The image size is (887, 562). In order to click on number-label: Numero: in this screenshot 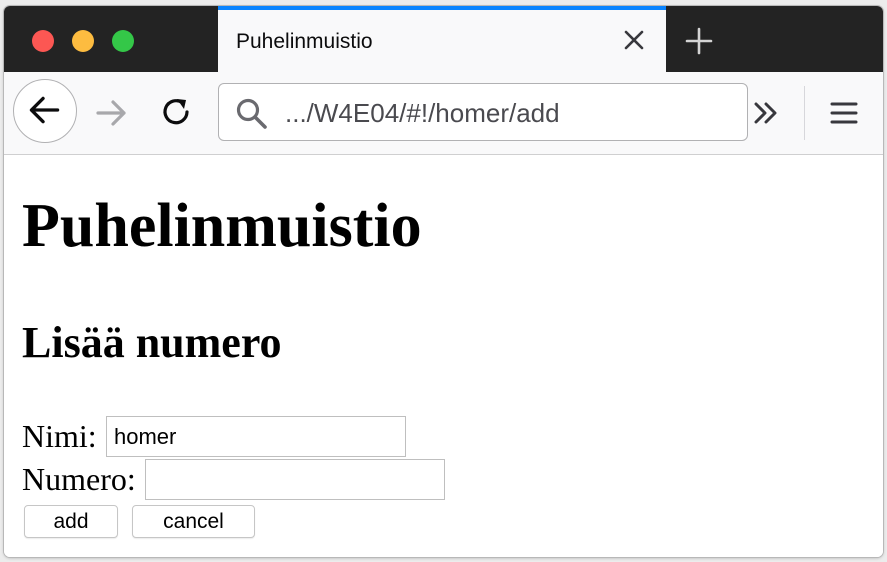, I will do `click(79, 479)`.